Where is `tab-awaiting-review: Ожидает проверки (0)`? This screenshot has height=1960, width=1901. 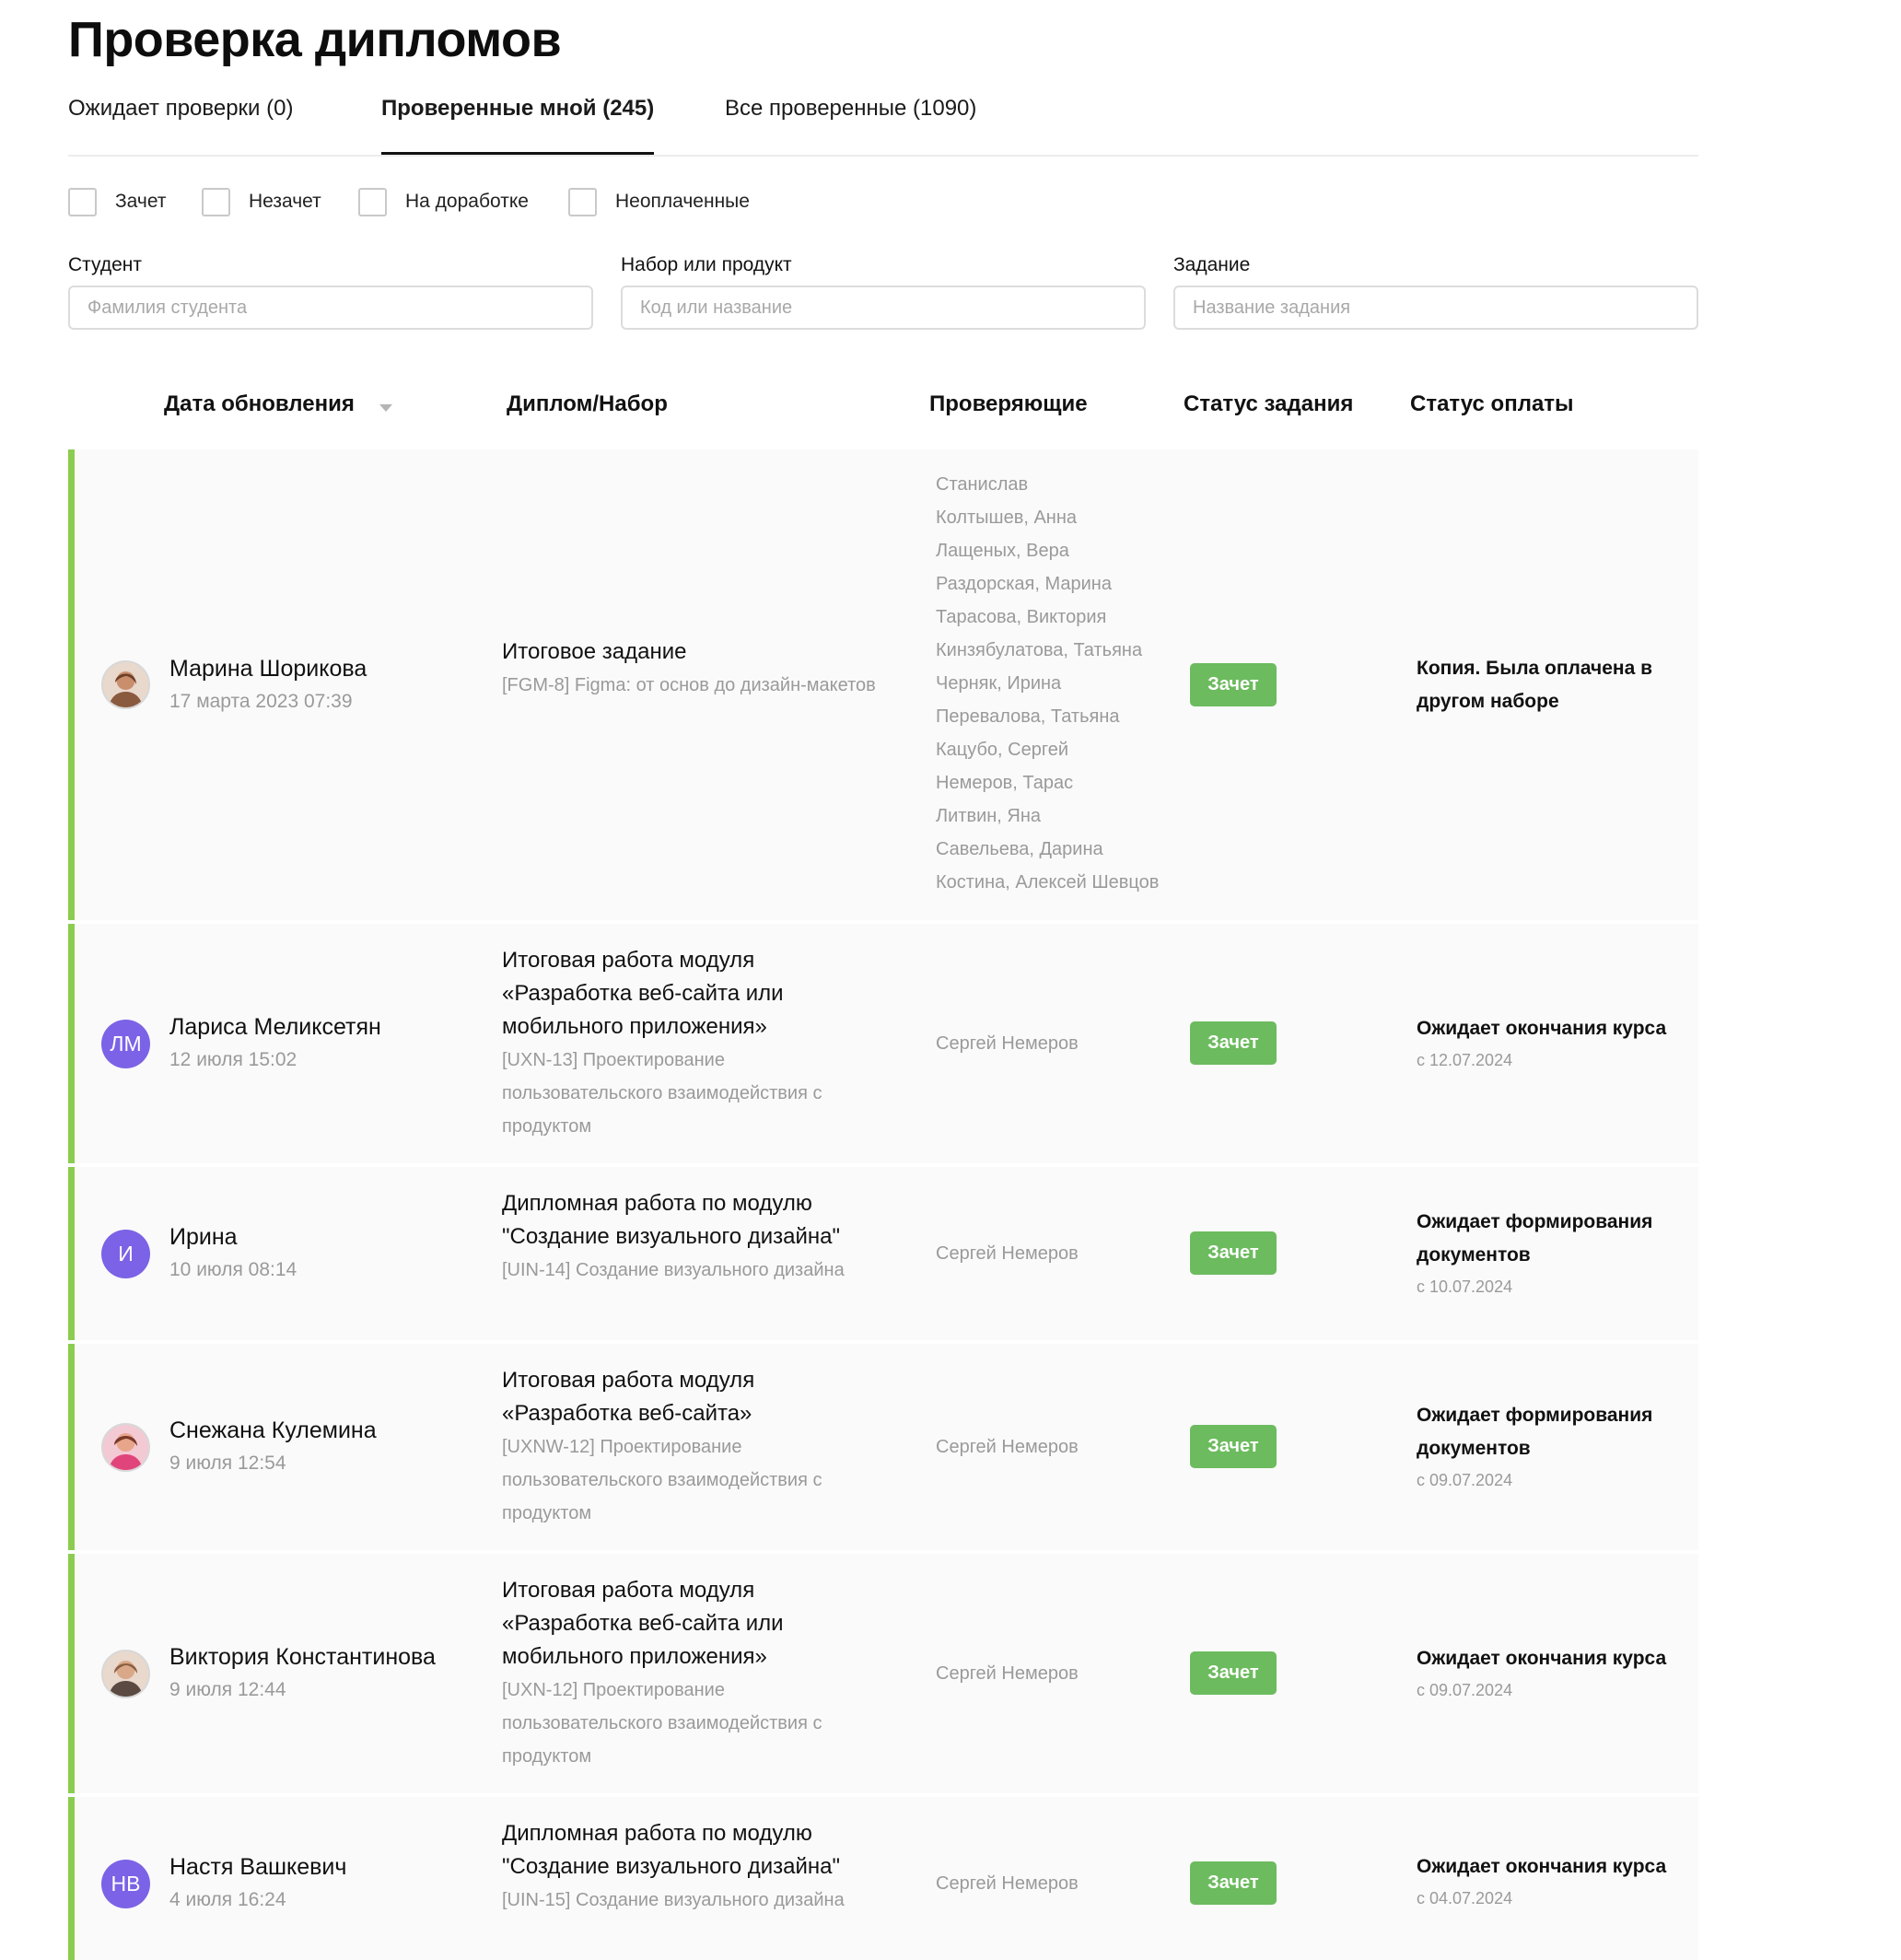
tab-awaiting-review: Ожидает проверки (0) is located at coordinates (180, 125).